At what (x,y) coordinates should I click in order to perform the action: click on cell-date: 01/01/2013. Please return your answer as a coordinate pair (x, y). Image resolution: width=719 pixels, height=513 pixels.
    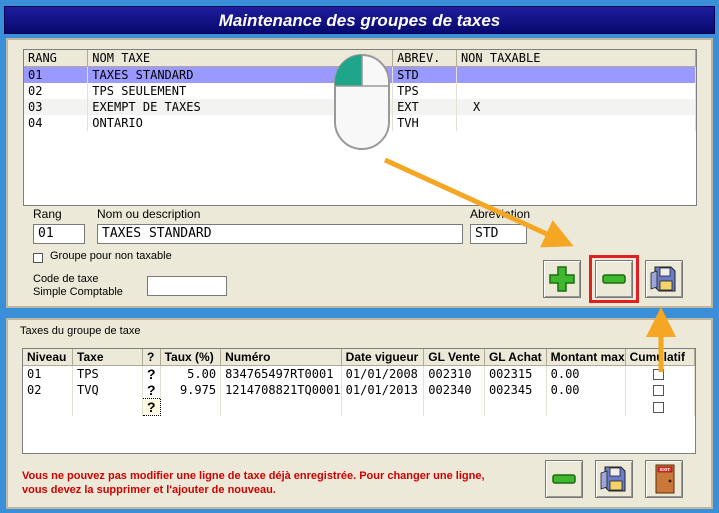
    Looking at the image, I should click on (383, 390).